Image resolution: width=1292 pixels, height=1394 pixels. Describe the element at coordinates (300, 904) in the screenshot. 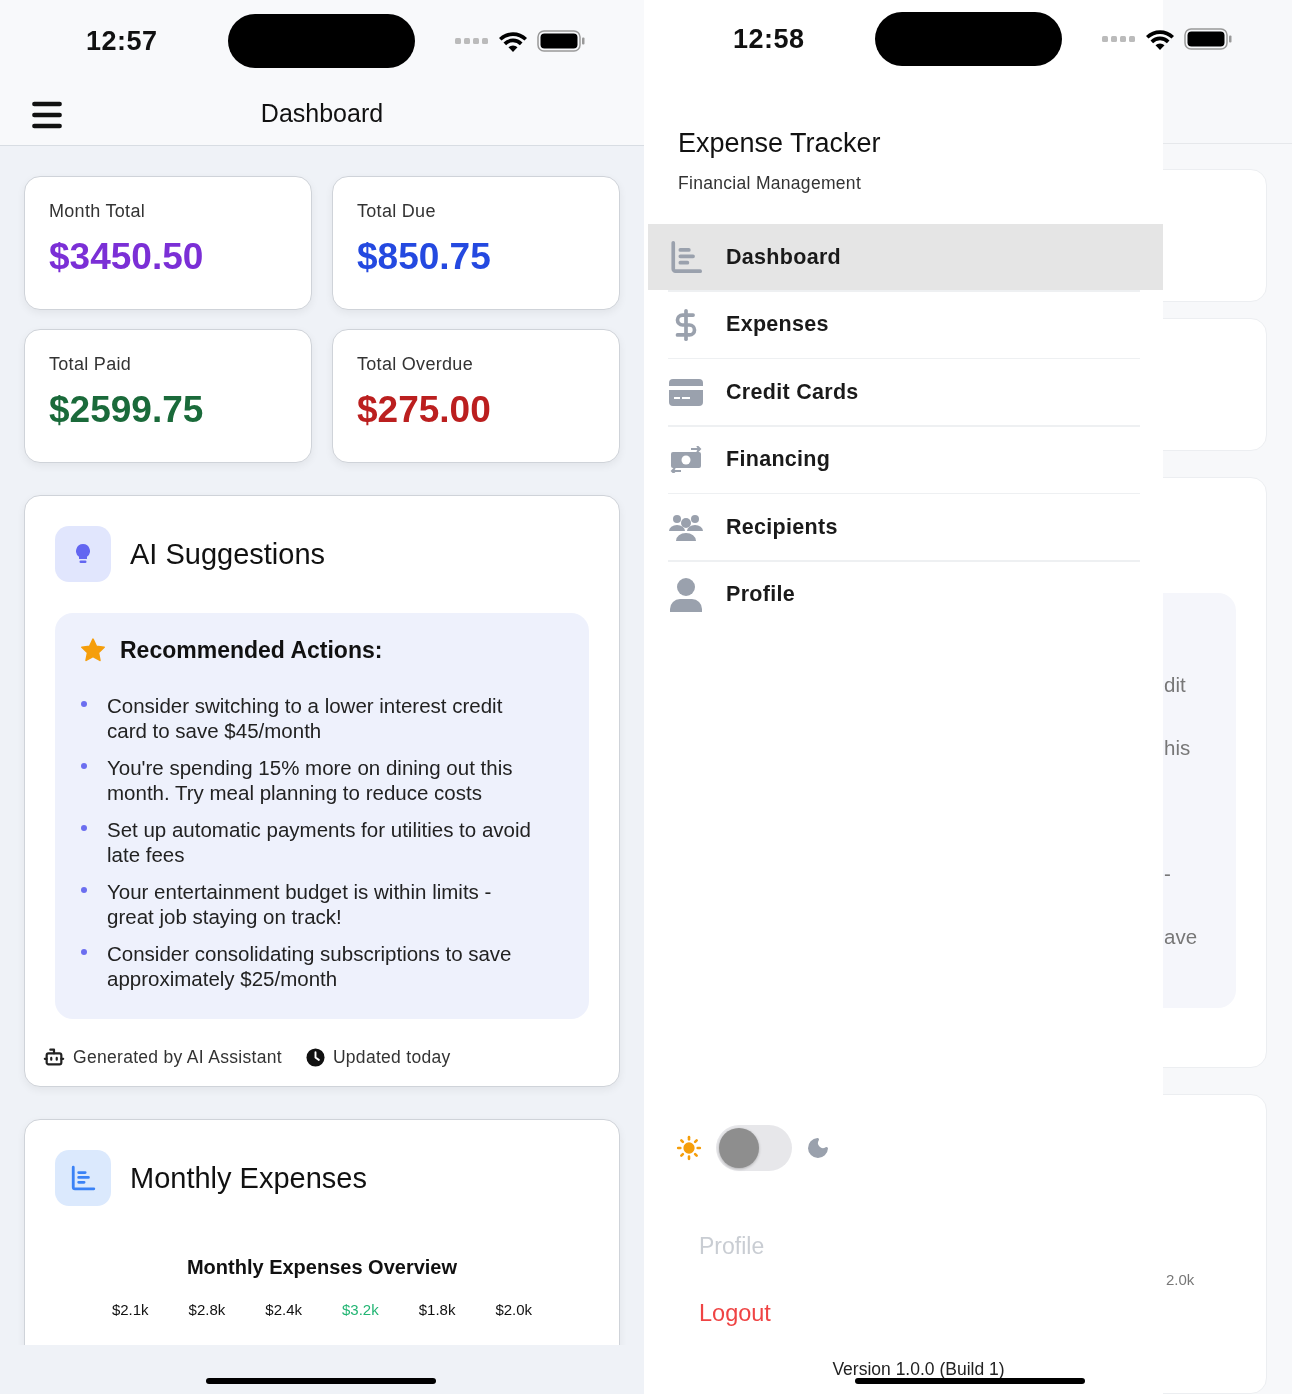

I see `suggestion-text: Your entertainment budget is within limits - great job staying on track!` at that location.